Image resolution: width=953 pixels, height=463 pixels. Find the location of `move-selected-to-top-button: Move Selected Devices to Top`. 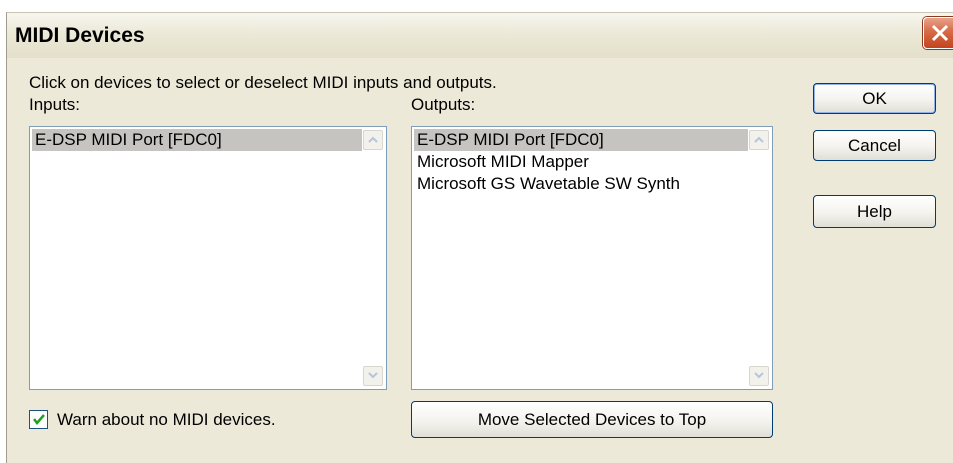

move-selected-to-top-button: Move Selected Devices to Top is located at coordinates (592, 419).